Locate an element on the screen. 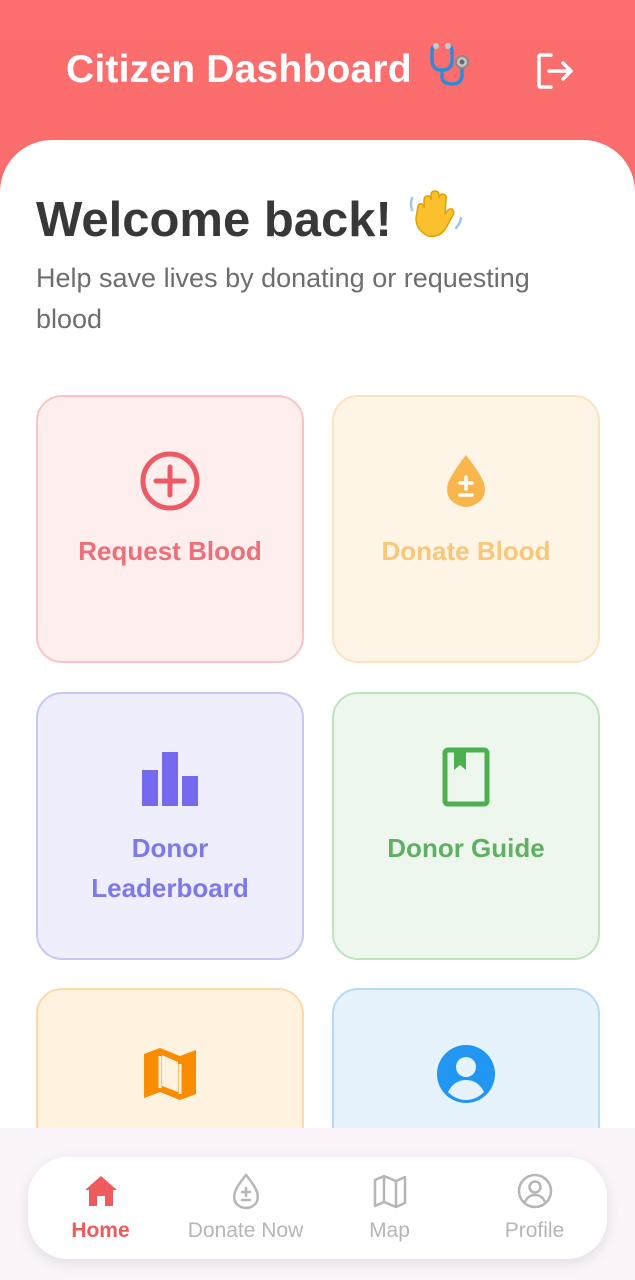  bottom-nav: Home Donate Now Map Profile is located at coordinates (317, 1208).